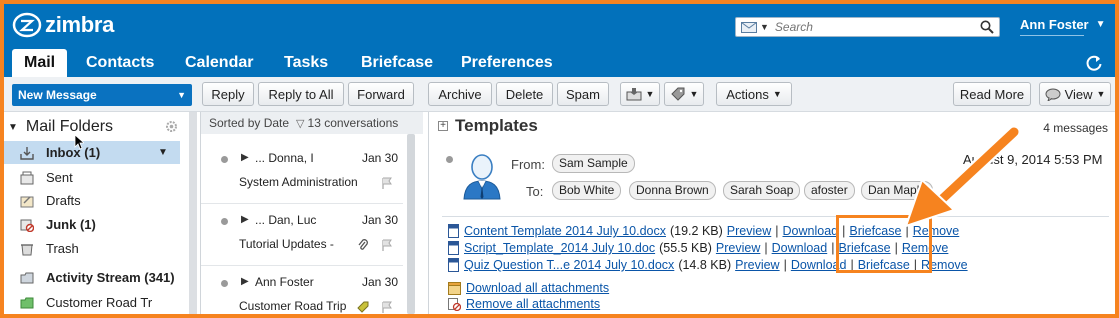  I want to click on folder-inbox: Inbox (1) ▼, so click(92, 152).